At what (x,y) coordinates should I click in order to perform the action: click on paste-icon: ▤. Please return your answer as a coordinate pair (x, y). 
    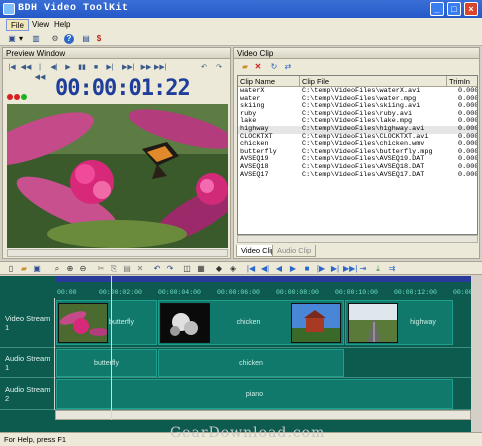
    Looking at the image, I should click on (127, 269).